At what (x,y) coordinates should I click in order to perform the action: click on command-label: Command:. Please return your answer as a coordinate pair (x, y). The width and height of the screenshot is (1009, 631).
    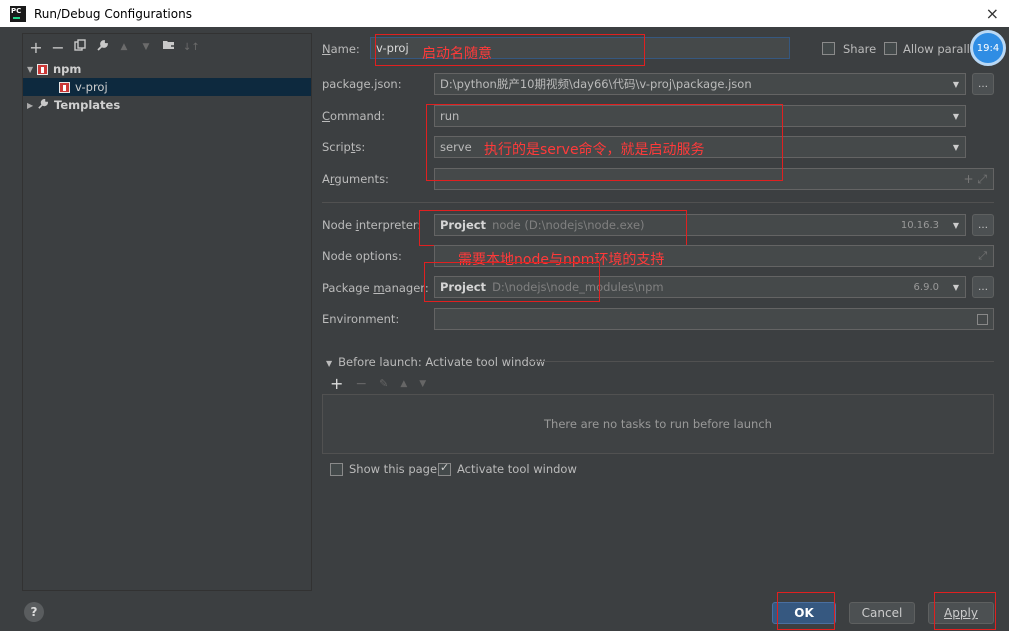
    Looking at the image, I should click on (353, 116).